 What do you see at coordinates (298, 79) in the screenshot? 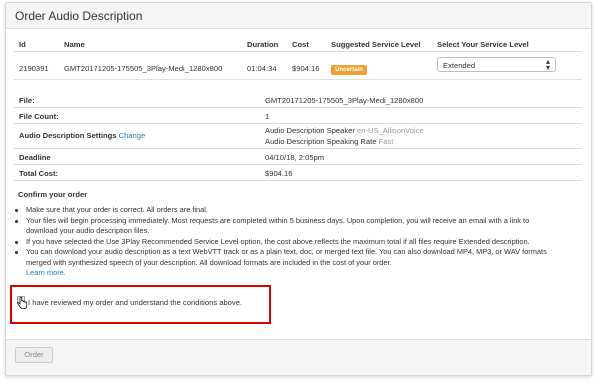
I see `table-bottom-divider` at bounding box center [298, 79].